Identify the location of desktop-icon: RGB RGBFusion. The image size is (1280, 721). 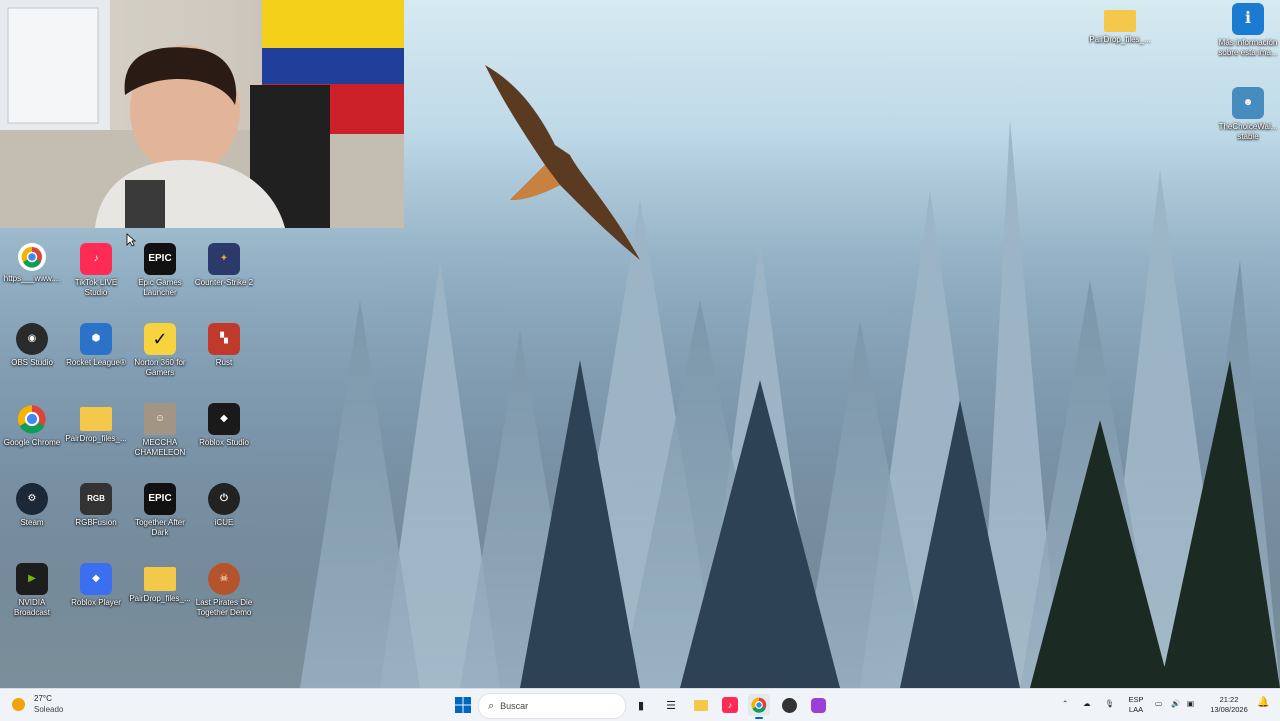
(96, 504).